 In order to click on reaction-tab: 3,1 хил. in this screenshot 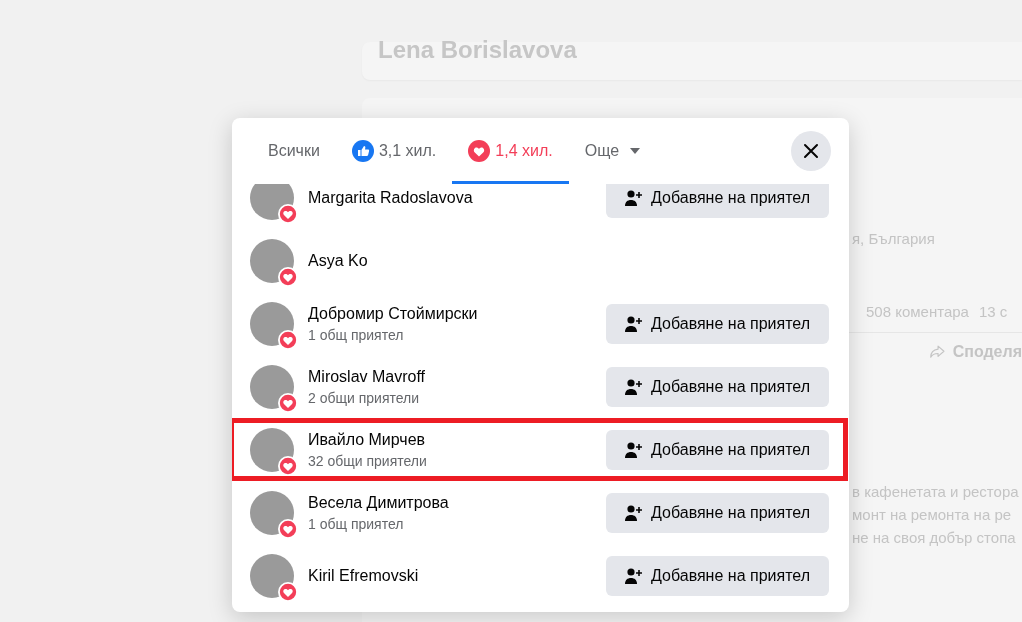, I will do `click(394, 151)`.